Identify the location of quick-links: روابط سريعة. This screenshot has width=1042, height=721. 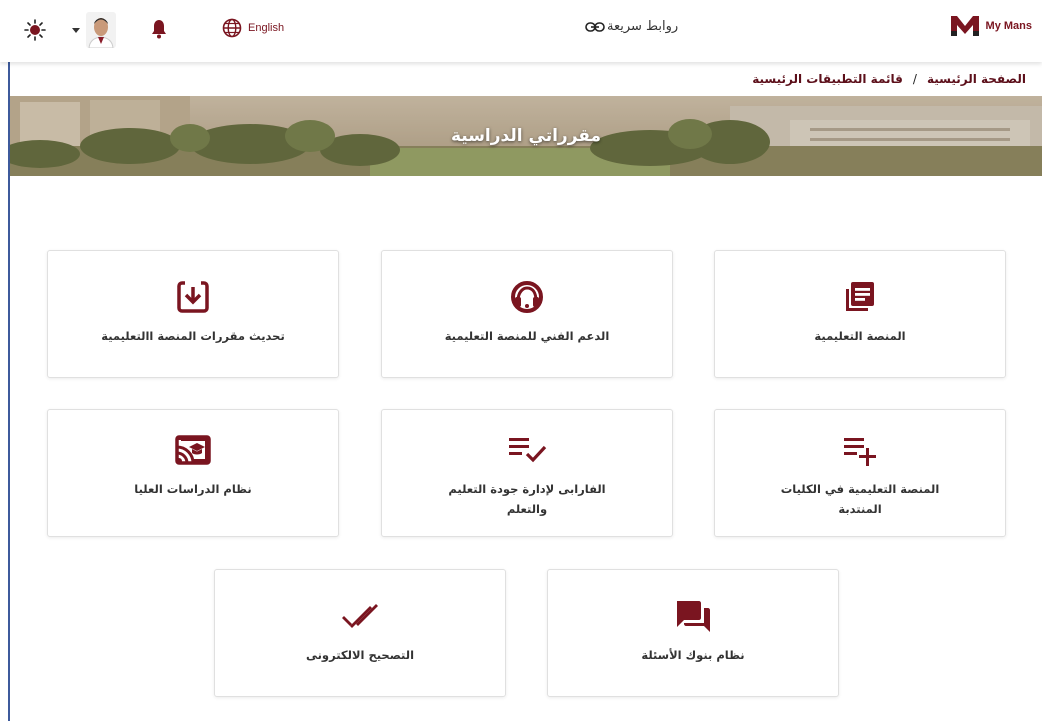
(631, 26).